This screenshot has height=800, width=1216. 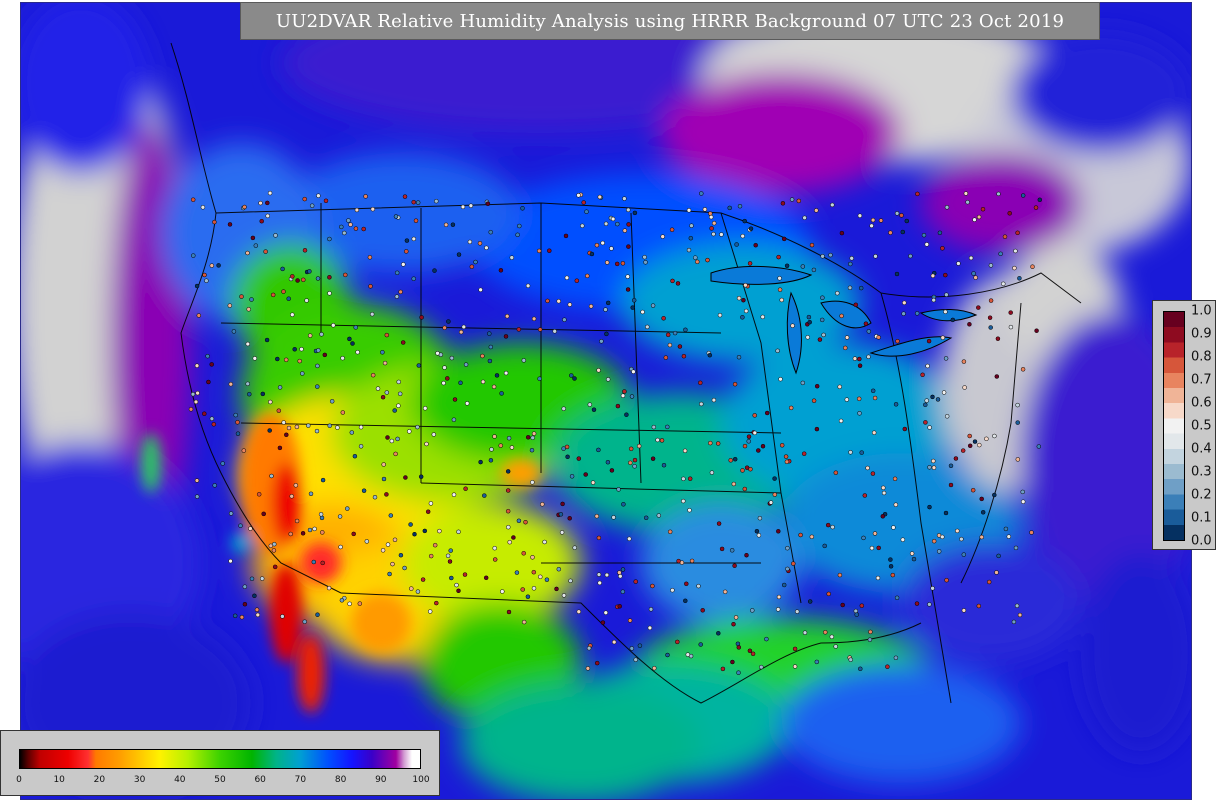 What do you see at coordinates (1201, 472) in the screenshot?
I see `station-value-tick-label: 0.3` at bounding box center [1201, 472].